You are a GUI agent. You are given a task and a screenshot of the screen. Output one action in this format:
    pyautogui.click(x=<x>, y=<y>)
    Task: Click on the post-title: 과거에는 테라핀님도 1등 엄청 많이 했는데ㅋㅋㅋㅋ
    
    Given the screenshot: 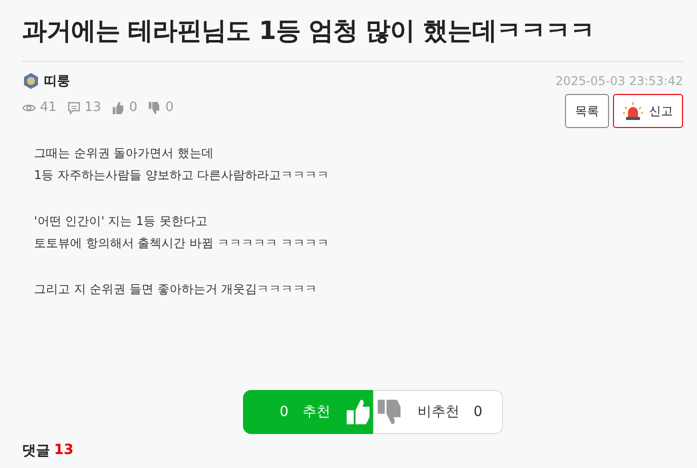 What is the action you would take?
    pyautogui.click(x=352, y=38)
    